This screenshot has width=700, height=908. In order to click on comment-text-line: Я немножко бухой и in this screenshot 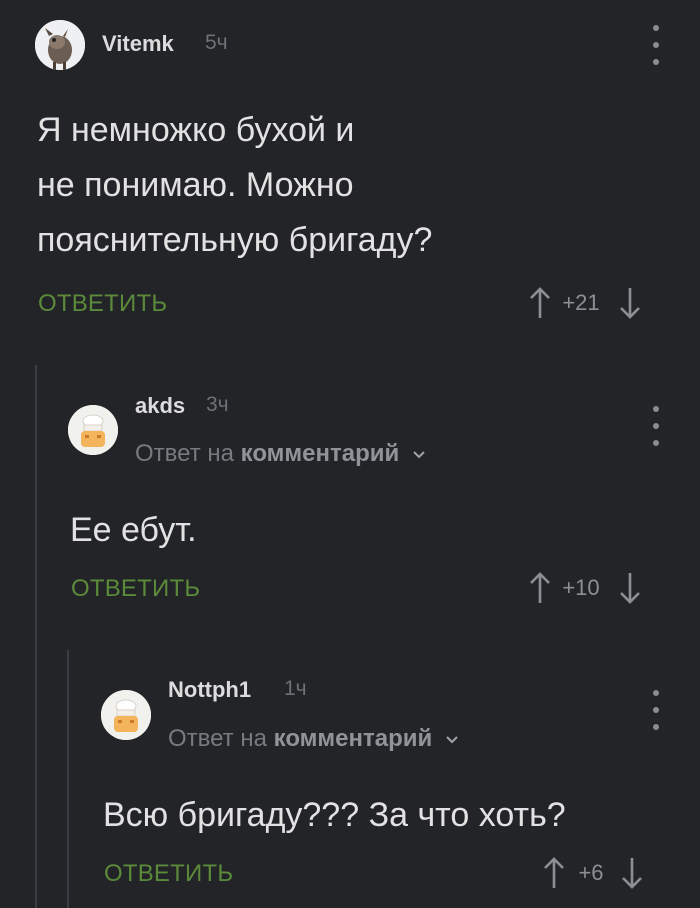, I will do `click(195, 130)`.